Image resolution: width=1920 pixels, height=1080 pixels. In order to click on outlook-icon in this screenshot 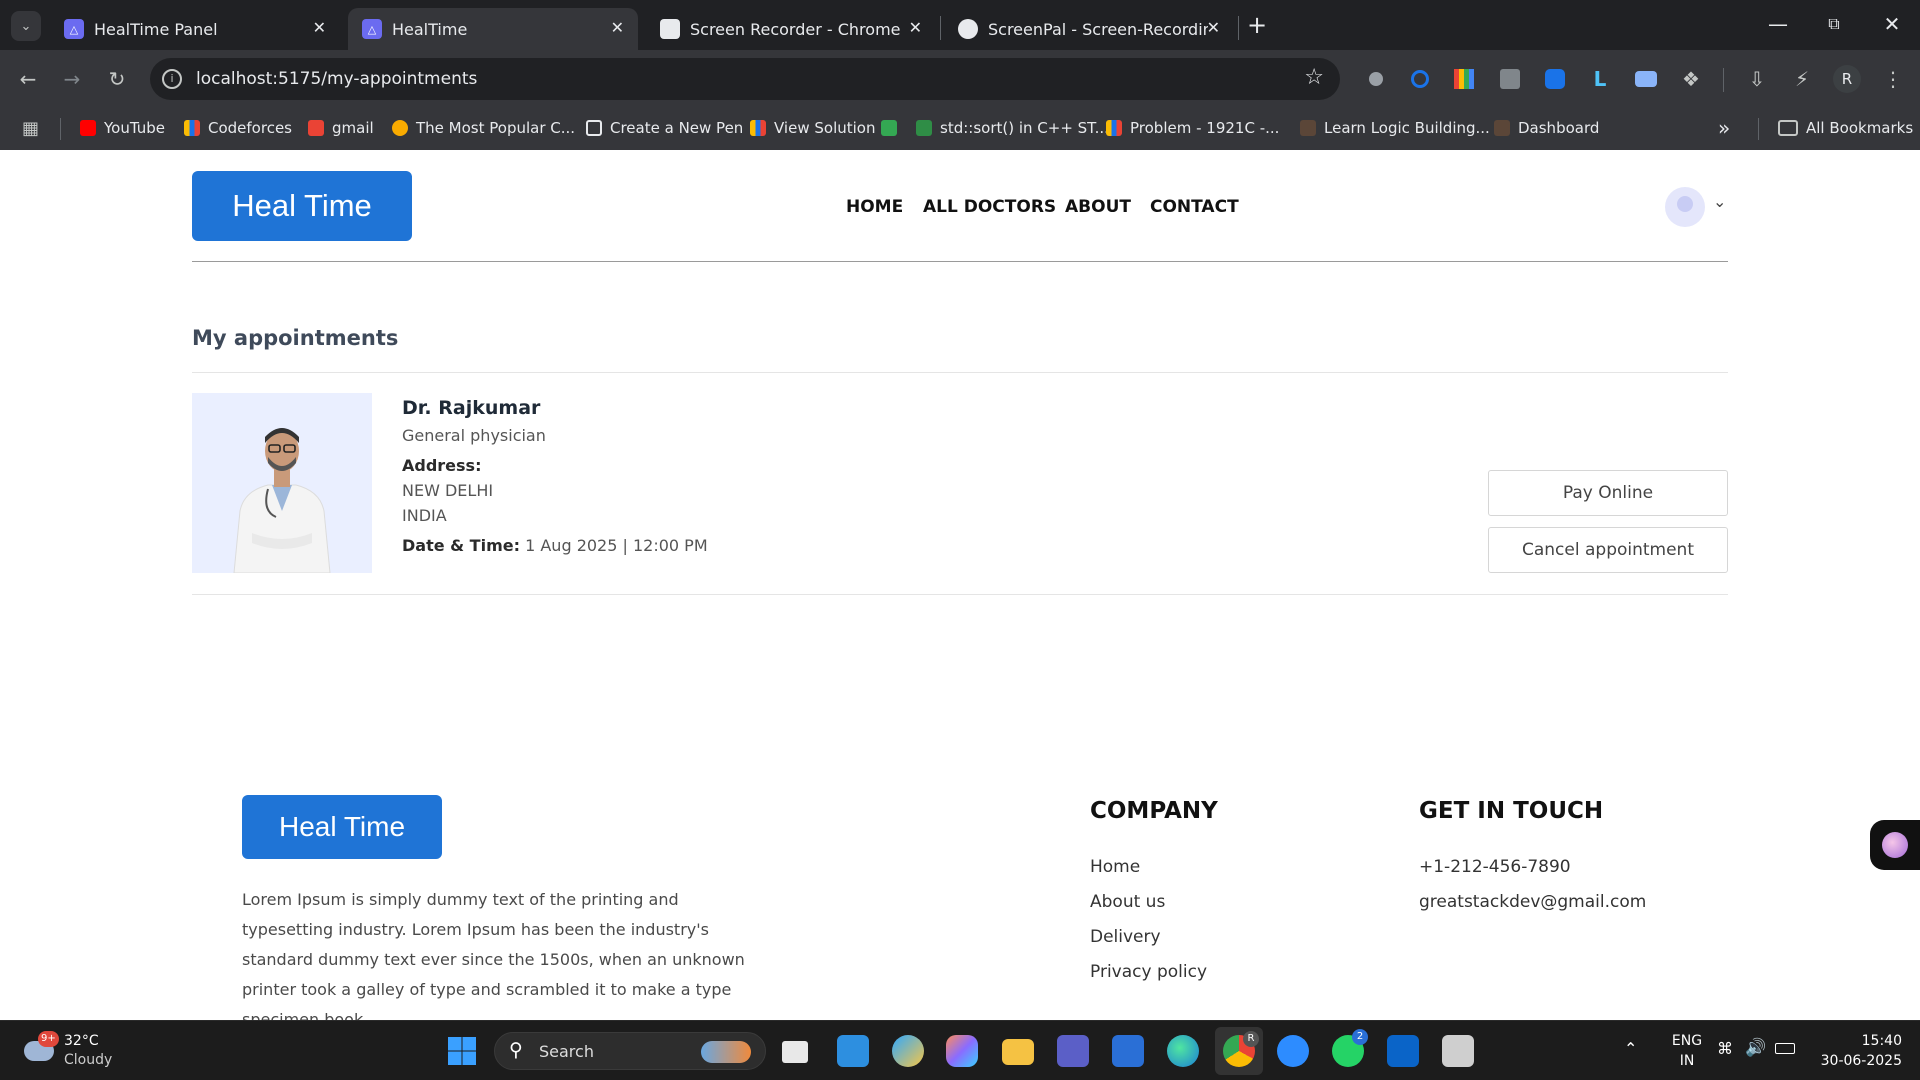, I will do `click(1403, 1051)`.